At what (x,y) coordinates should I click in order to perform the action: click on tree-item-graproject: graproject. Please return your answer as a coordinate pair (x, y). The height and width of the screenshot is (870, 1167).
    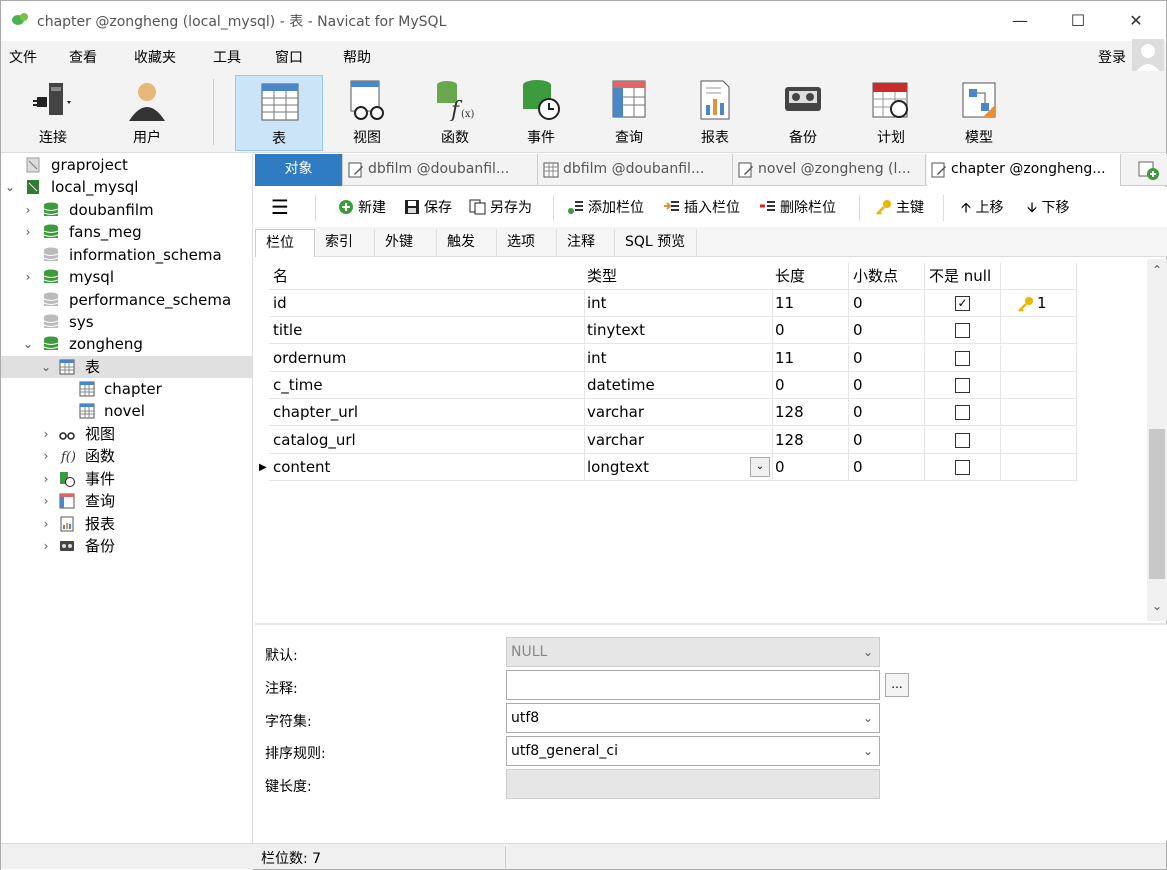
    Looking at the image, I should click on (126, 165).